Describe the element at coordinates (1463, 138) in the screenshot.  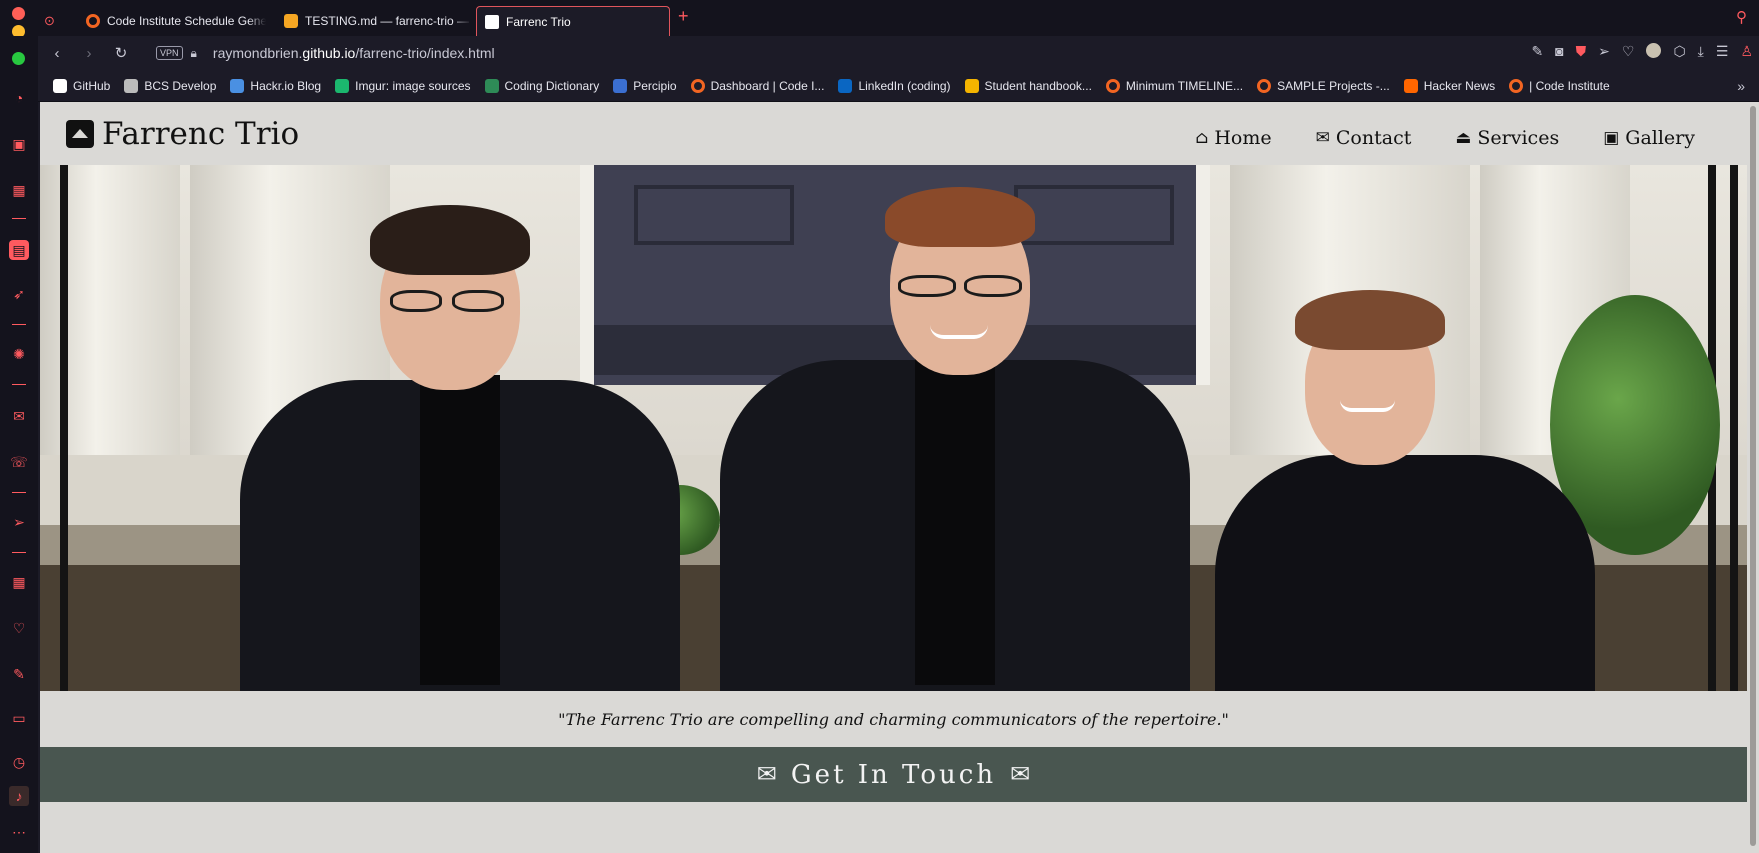
I see `eject-icon: ⏏` at that location.